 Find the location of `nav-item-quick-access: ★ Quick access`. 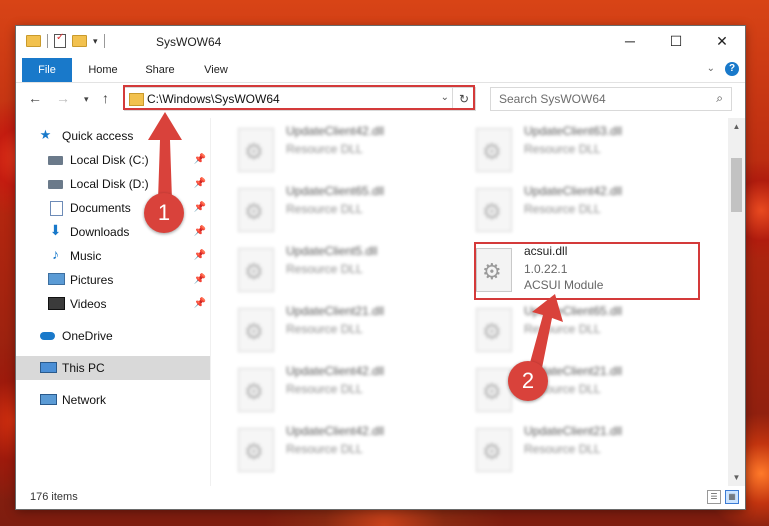

nav-item-quick-access: ★ Quick access is located at coordinates (113, 136).